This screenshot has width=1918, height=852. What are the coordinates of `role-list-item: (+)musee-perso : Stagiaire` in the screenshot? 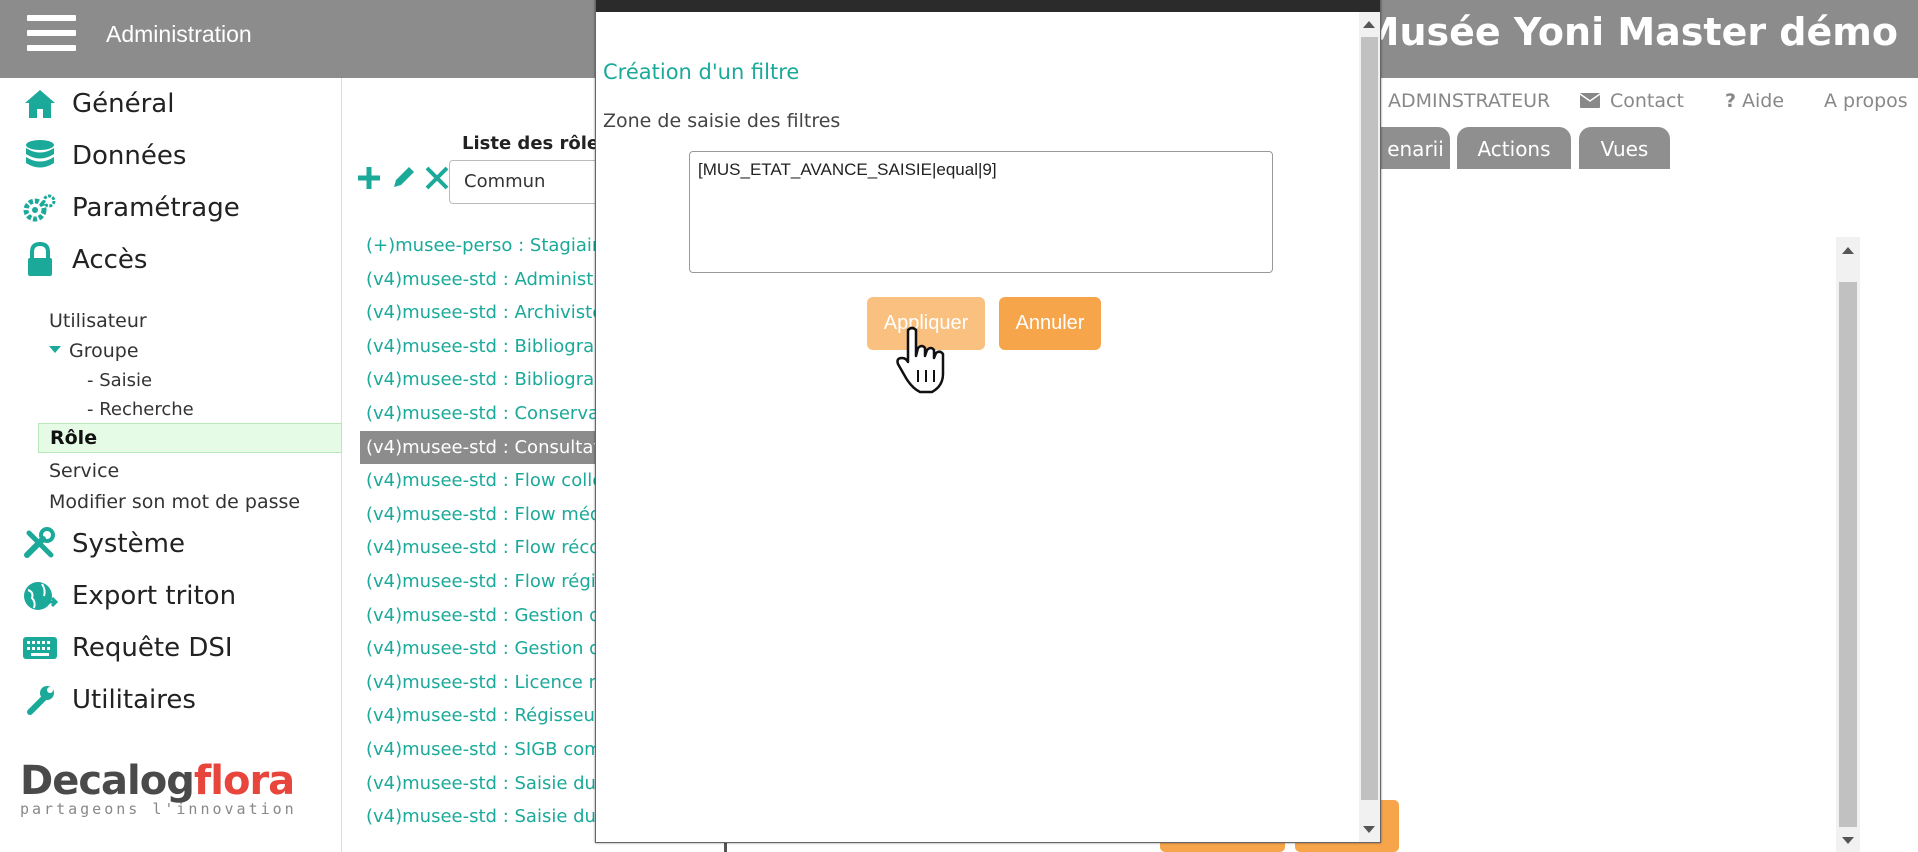 It's located at (481, 246).